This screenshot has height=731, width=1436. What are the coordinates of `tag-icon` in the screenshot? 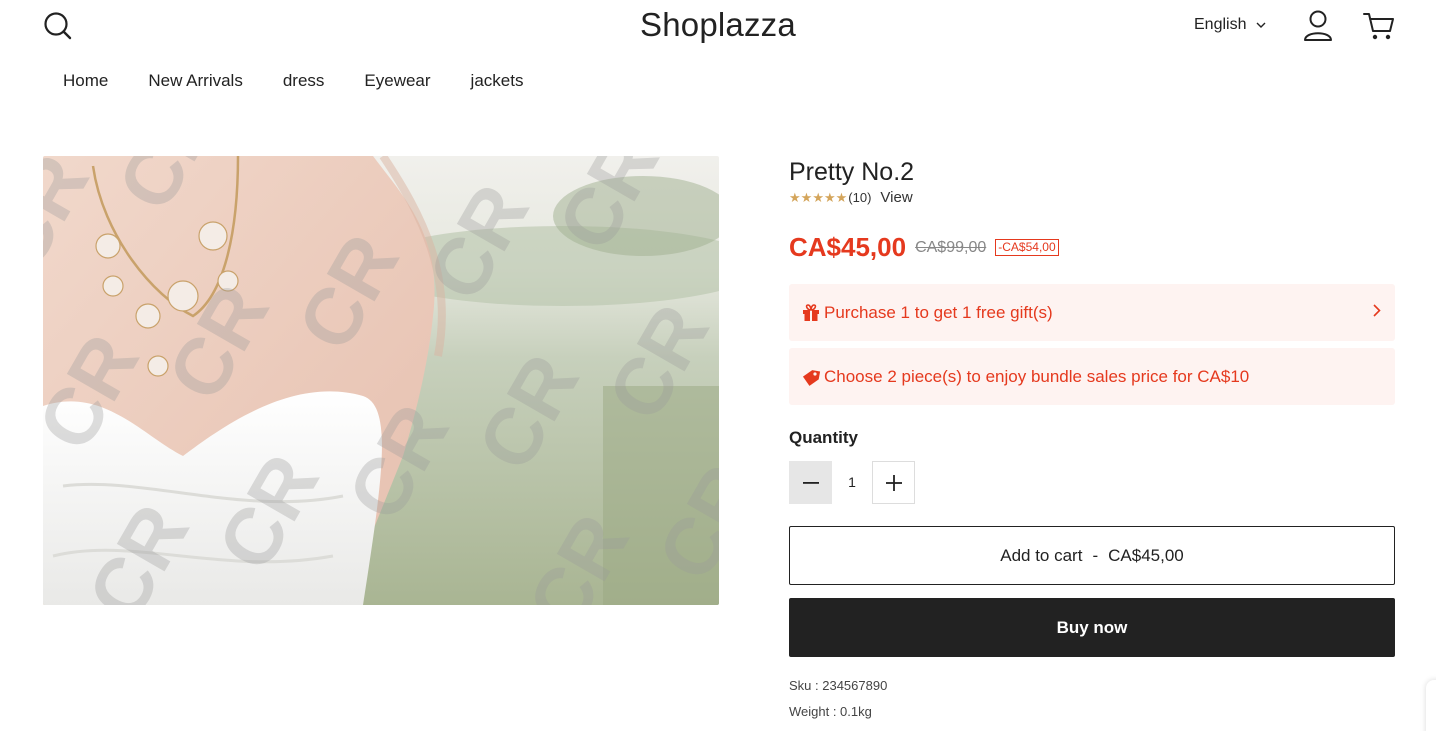 It's located at (811, 377).